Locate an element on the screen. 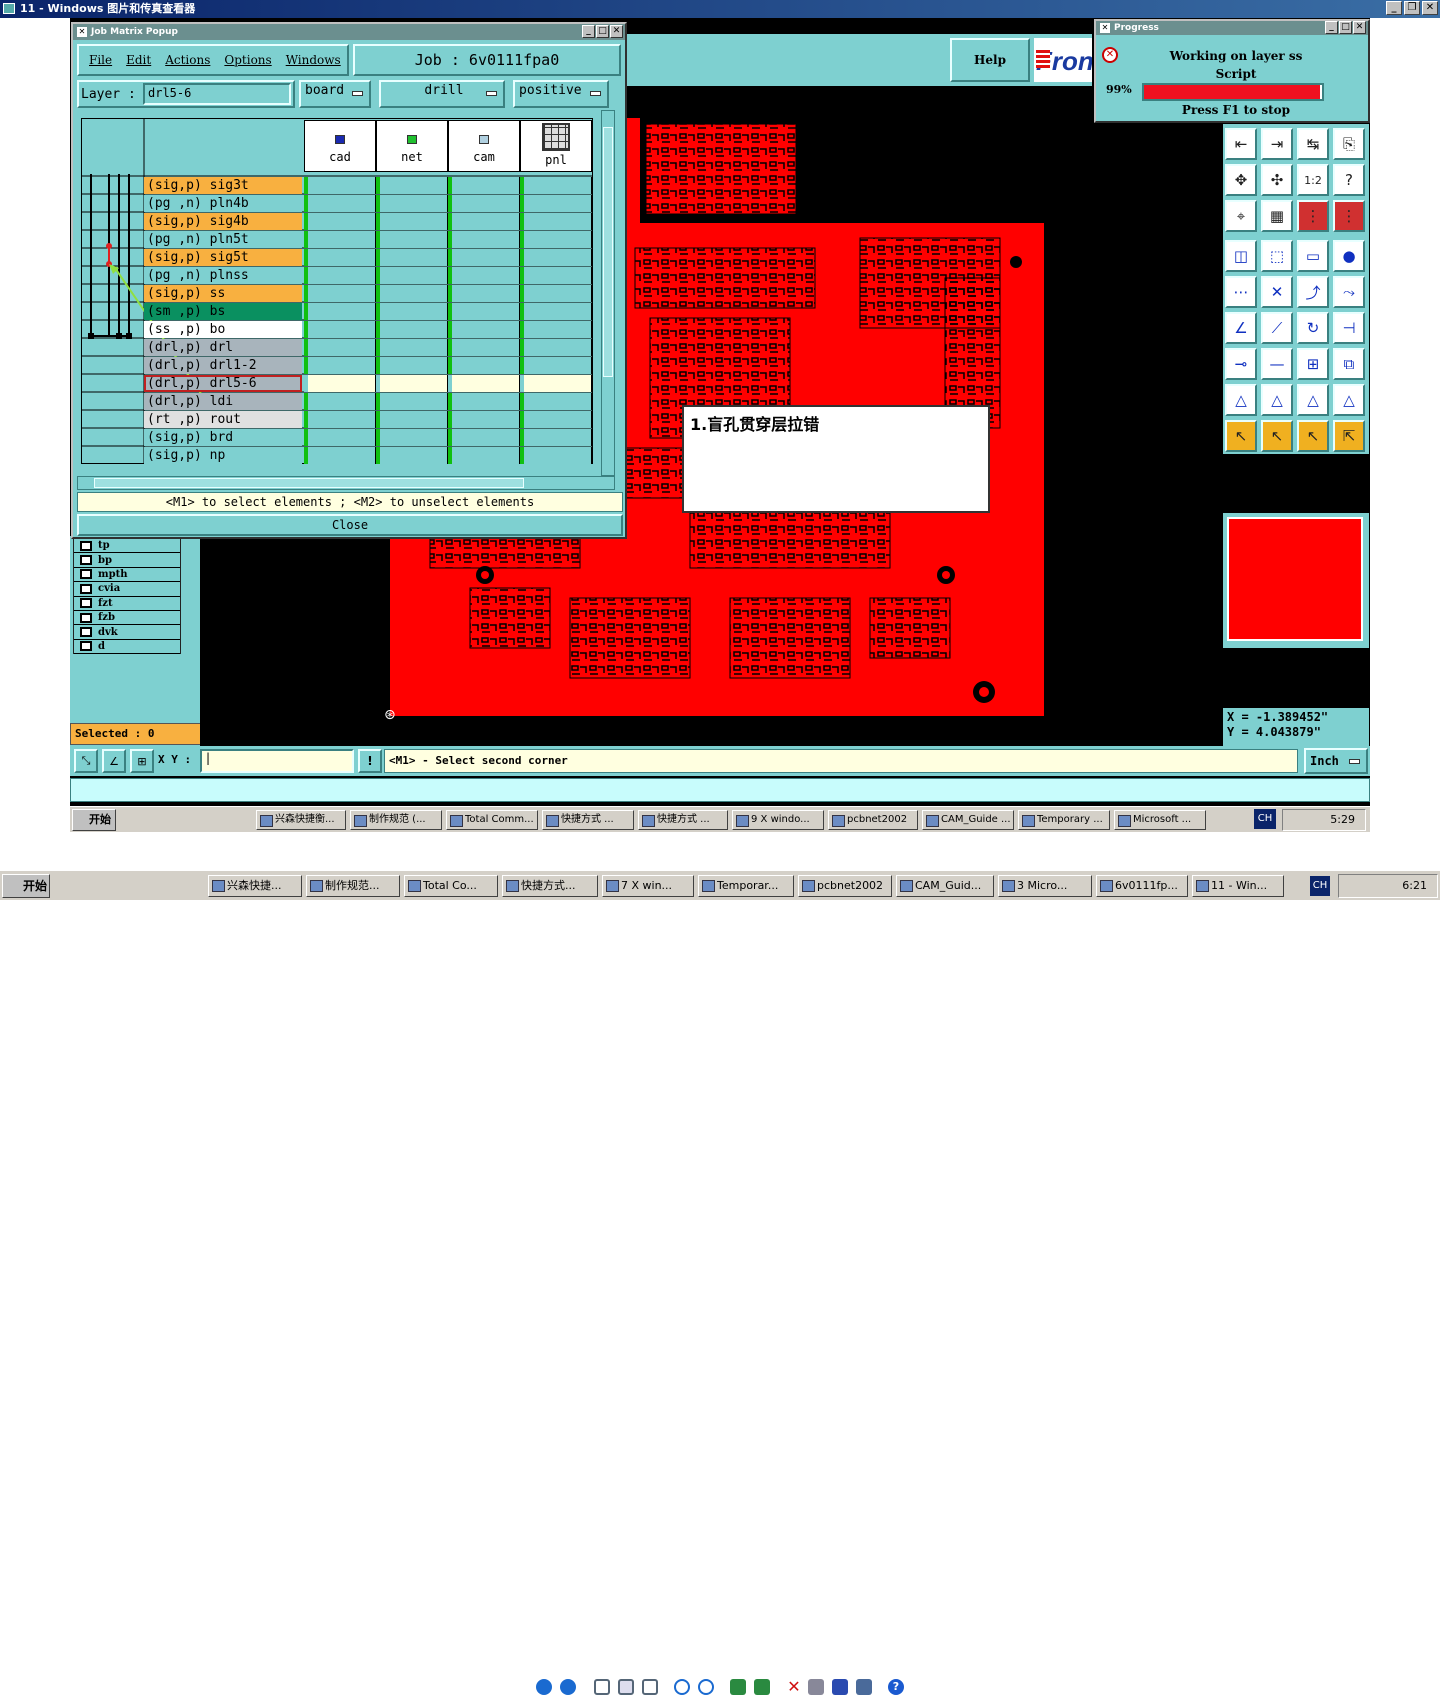 This screenshot has width=1440, height=1696. grid-icon: ▦ is located at coordinates (1277, 216).